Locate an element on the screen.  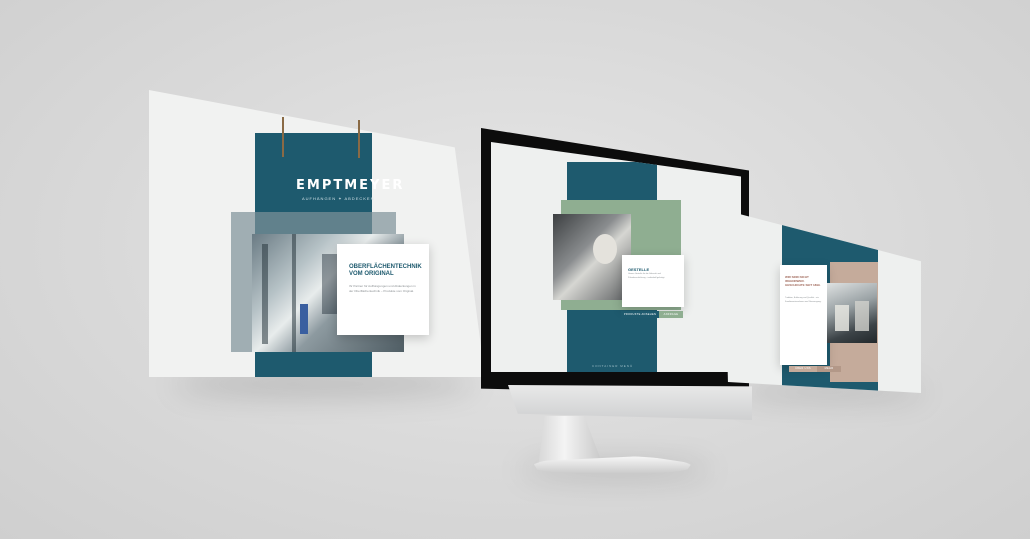
imac-chin is located at coordinates (630, 402).